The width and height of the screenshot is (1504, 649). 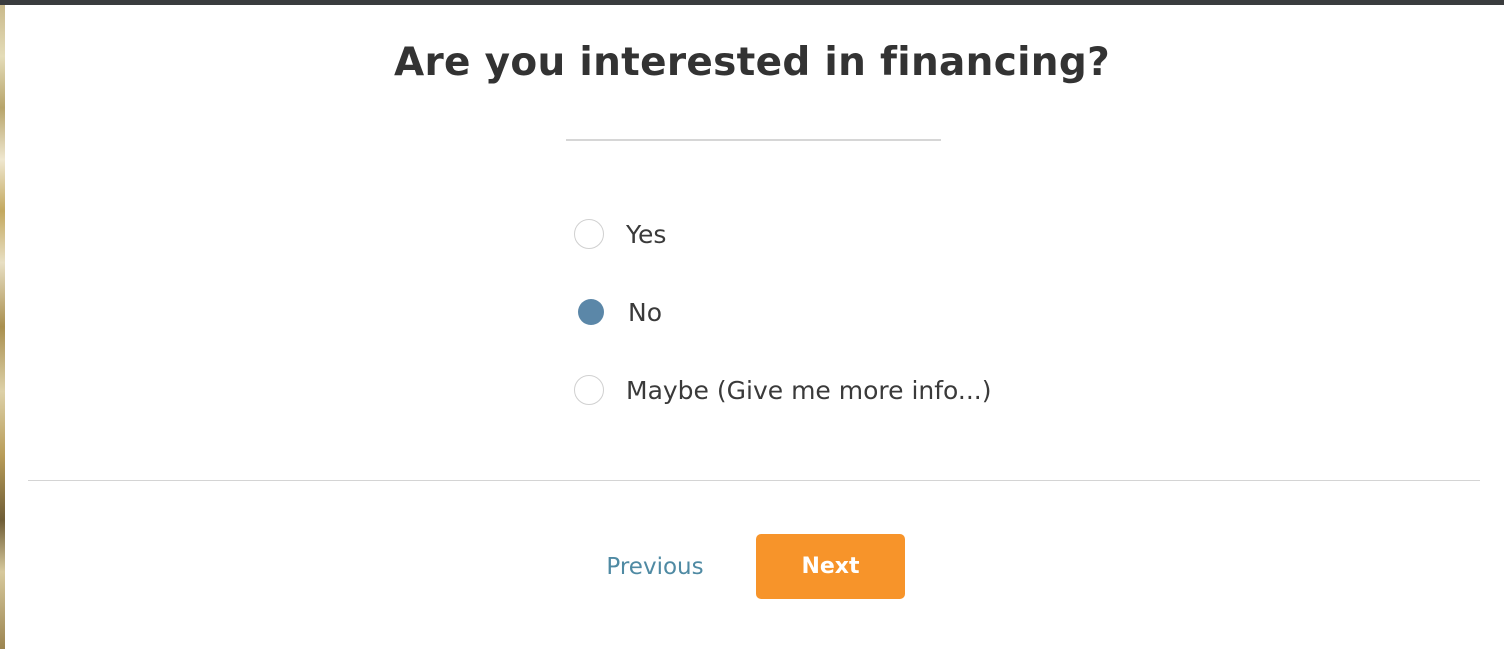 What do you see at coordinates (809, 390) in the screenshot?
I see `option-maybe-label: Maybe (Give me more info...)` at bounding box center [809, 390].